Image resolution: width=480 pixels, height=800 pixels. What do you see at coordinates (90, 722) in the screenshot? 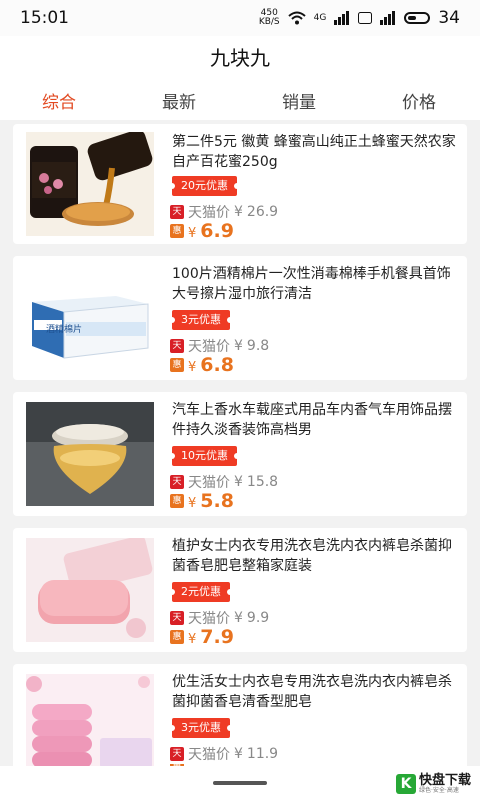
I see `soap-stack-icon` at bounding box center [90, 722].